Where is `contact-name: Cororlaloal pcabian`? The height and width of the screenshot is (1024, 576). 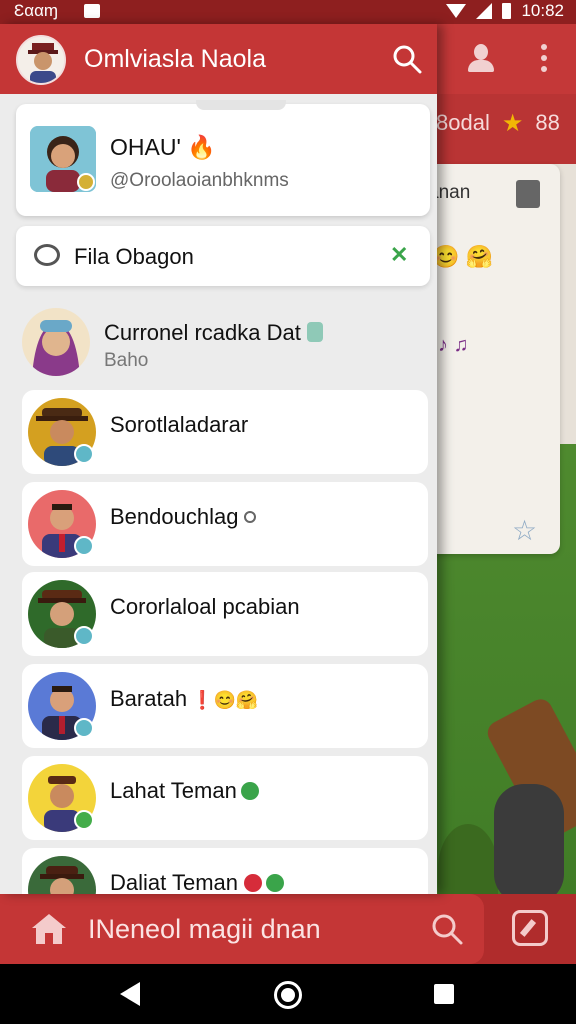
contact-name: Cororlaloal pcabian is located at coordinates (205, 606).